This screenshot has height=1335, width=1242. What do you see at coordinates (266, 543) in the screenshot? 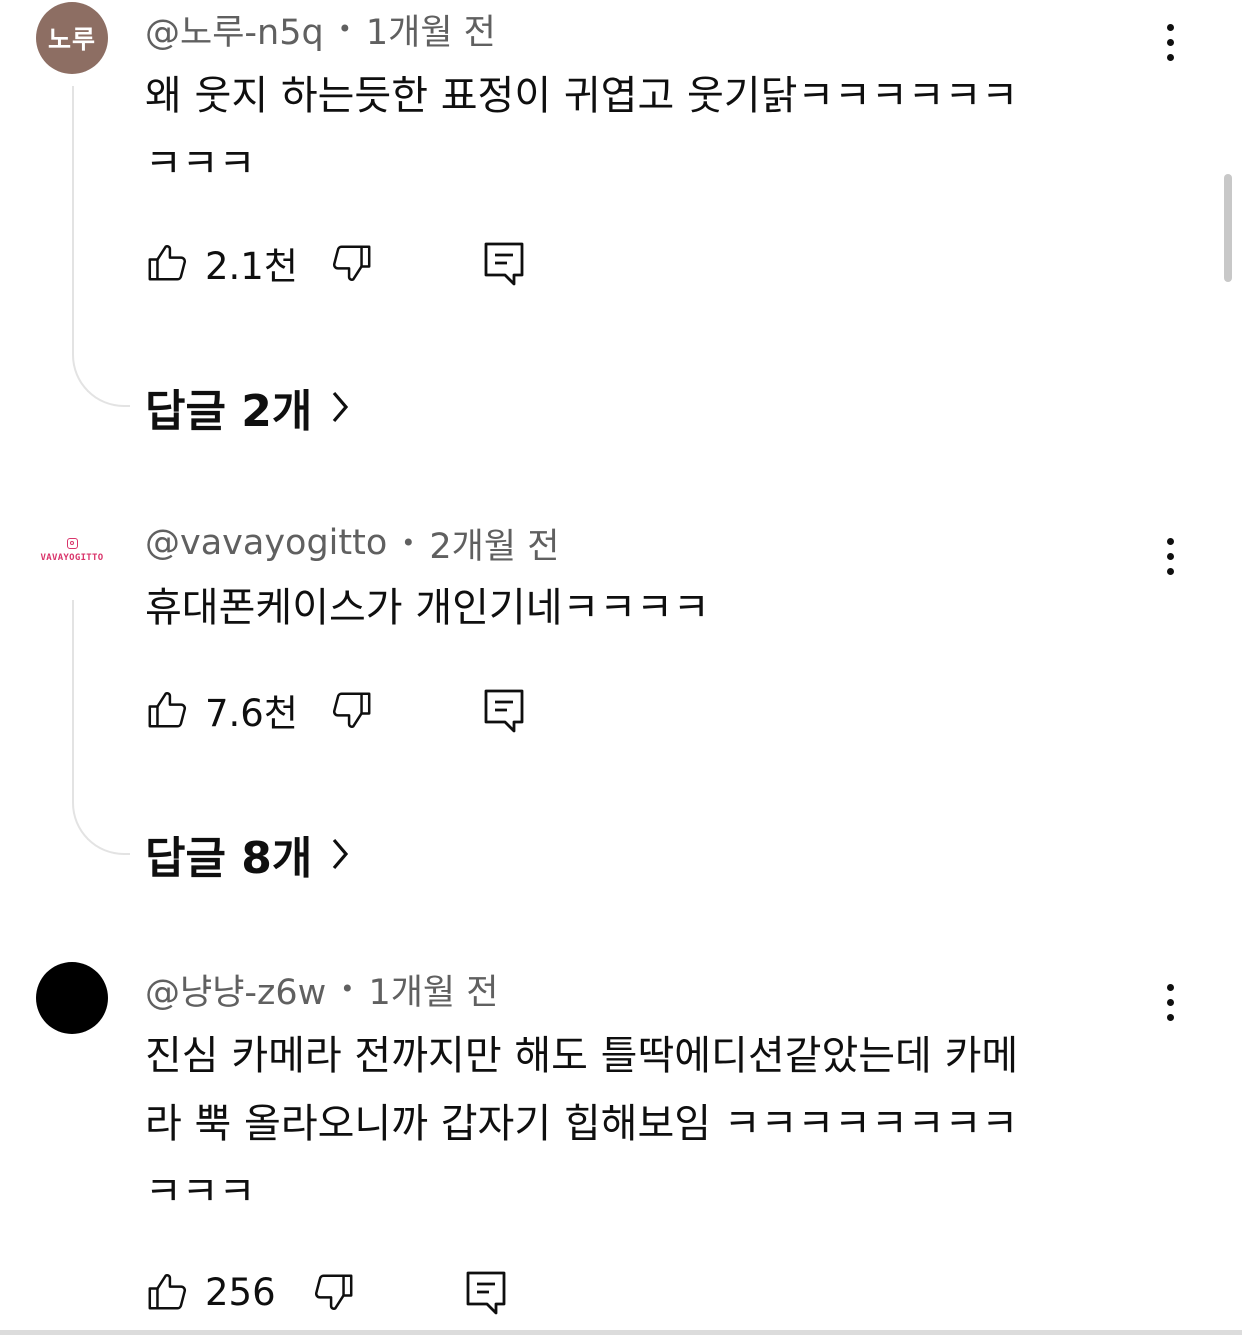
I see `author-name: @vavayogitto` at bounding box center [266, 543].